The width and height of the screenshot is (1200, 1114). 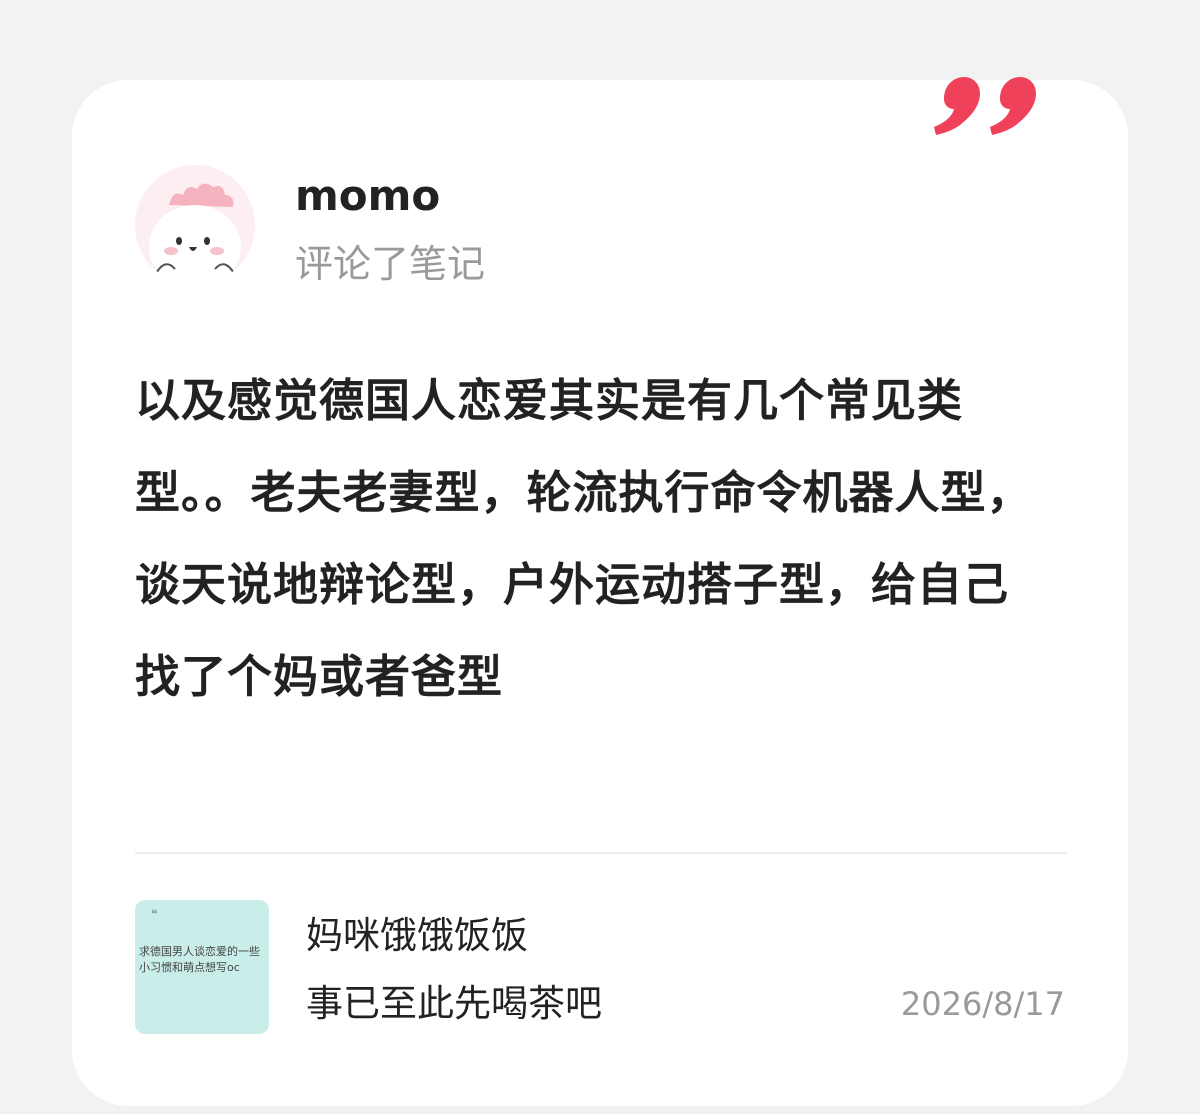 I want to click on quote-mark-icon-svg, so click(x=985, y=106).